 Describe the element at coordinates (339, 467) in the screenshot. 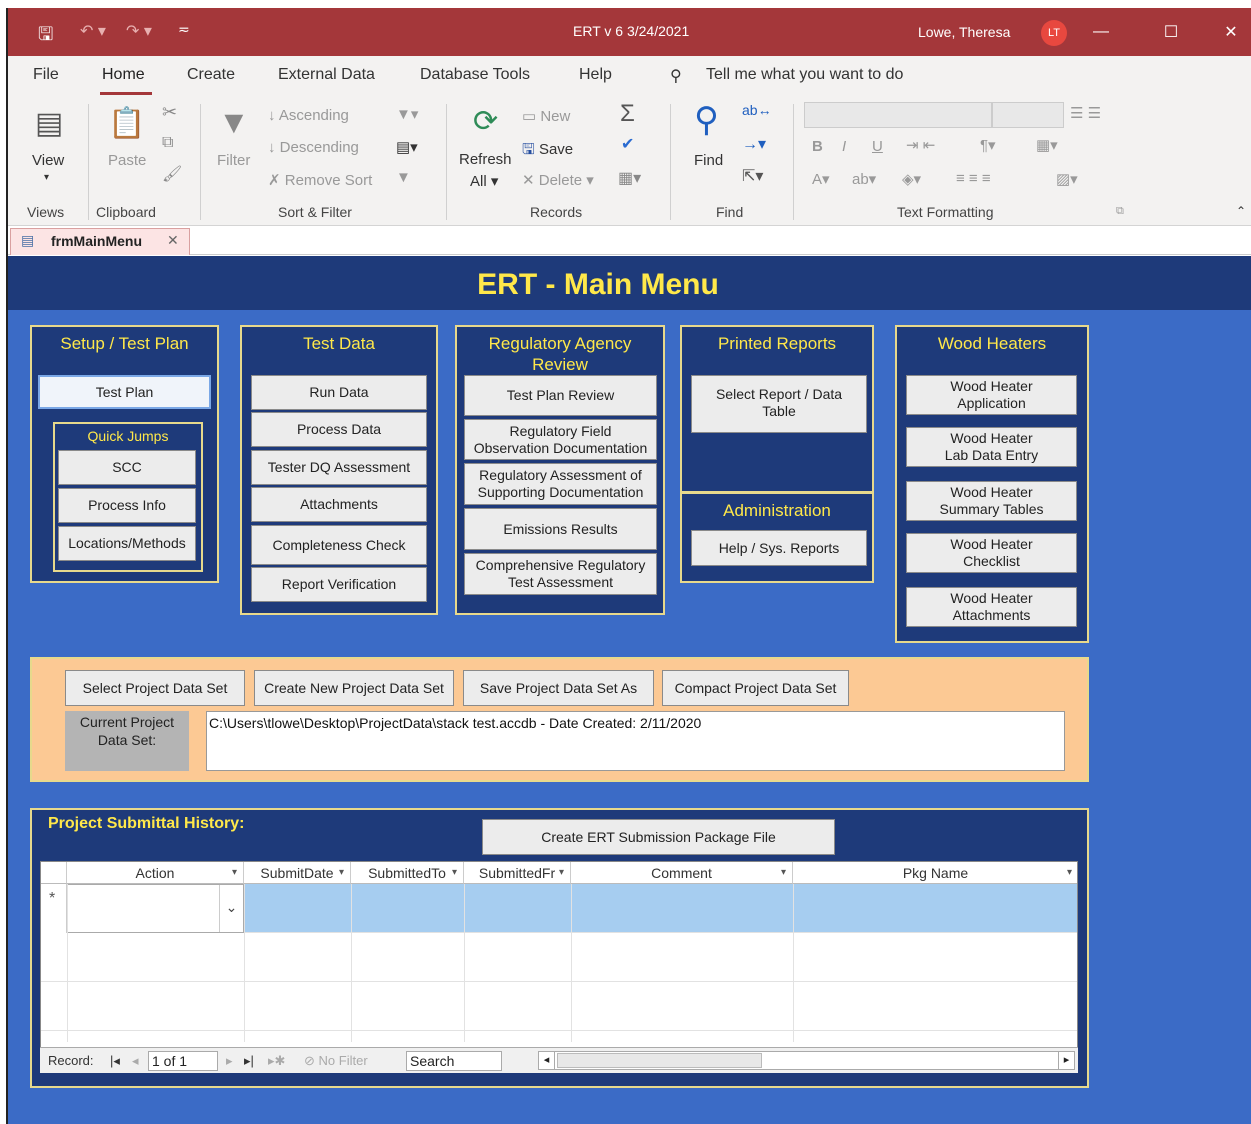

I see `tester-dq-assessment-button: Tester DQ Assessment` at that location.